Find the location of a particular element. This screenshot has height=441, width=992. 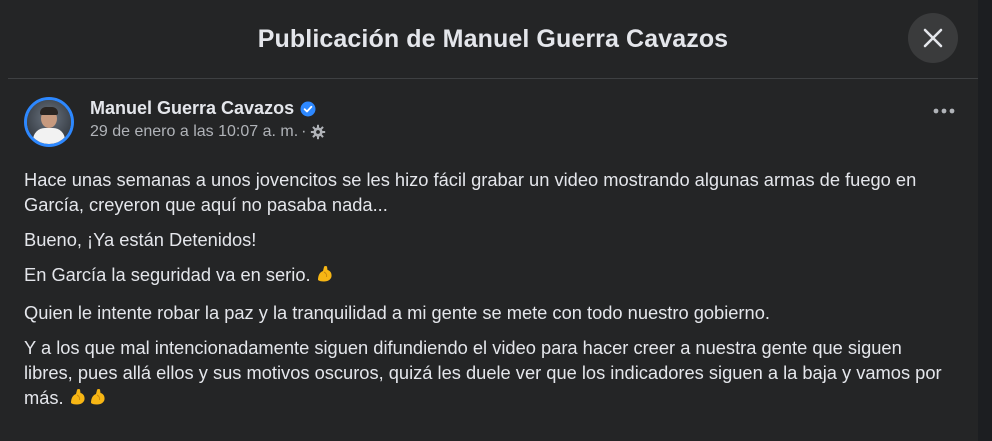

dialog-title: Publicación de Manuel Guerra Cavazos is located at coordinates (493, 38).